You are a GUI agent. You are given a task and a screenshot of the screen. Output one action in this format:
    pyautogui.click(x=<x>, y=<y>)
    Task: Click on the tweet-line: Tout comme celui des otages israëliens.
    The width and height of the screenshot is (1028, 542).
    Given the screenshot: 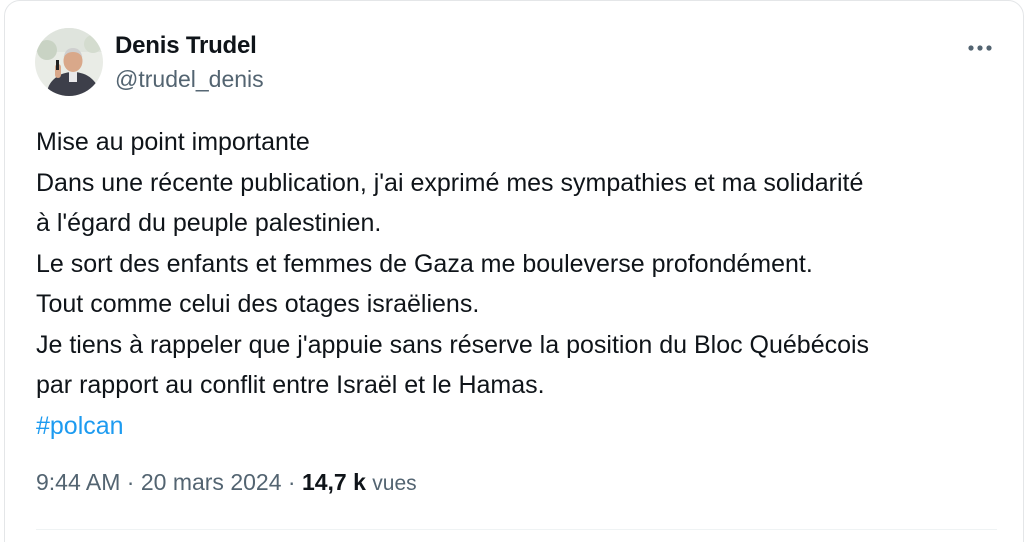 What is the action you would take?
    pyautogui.click(x=258, y=304)
    